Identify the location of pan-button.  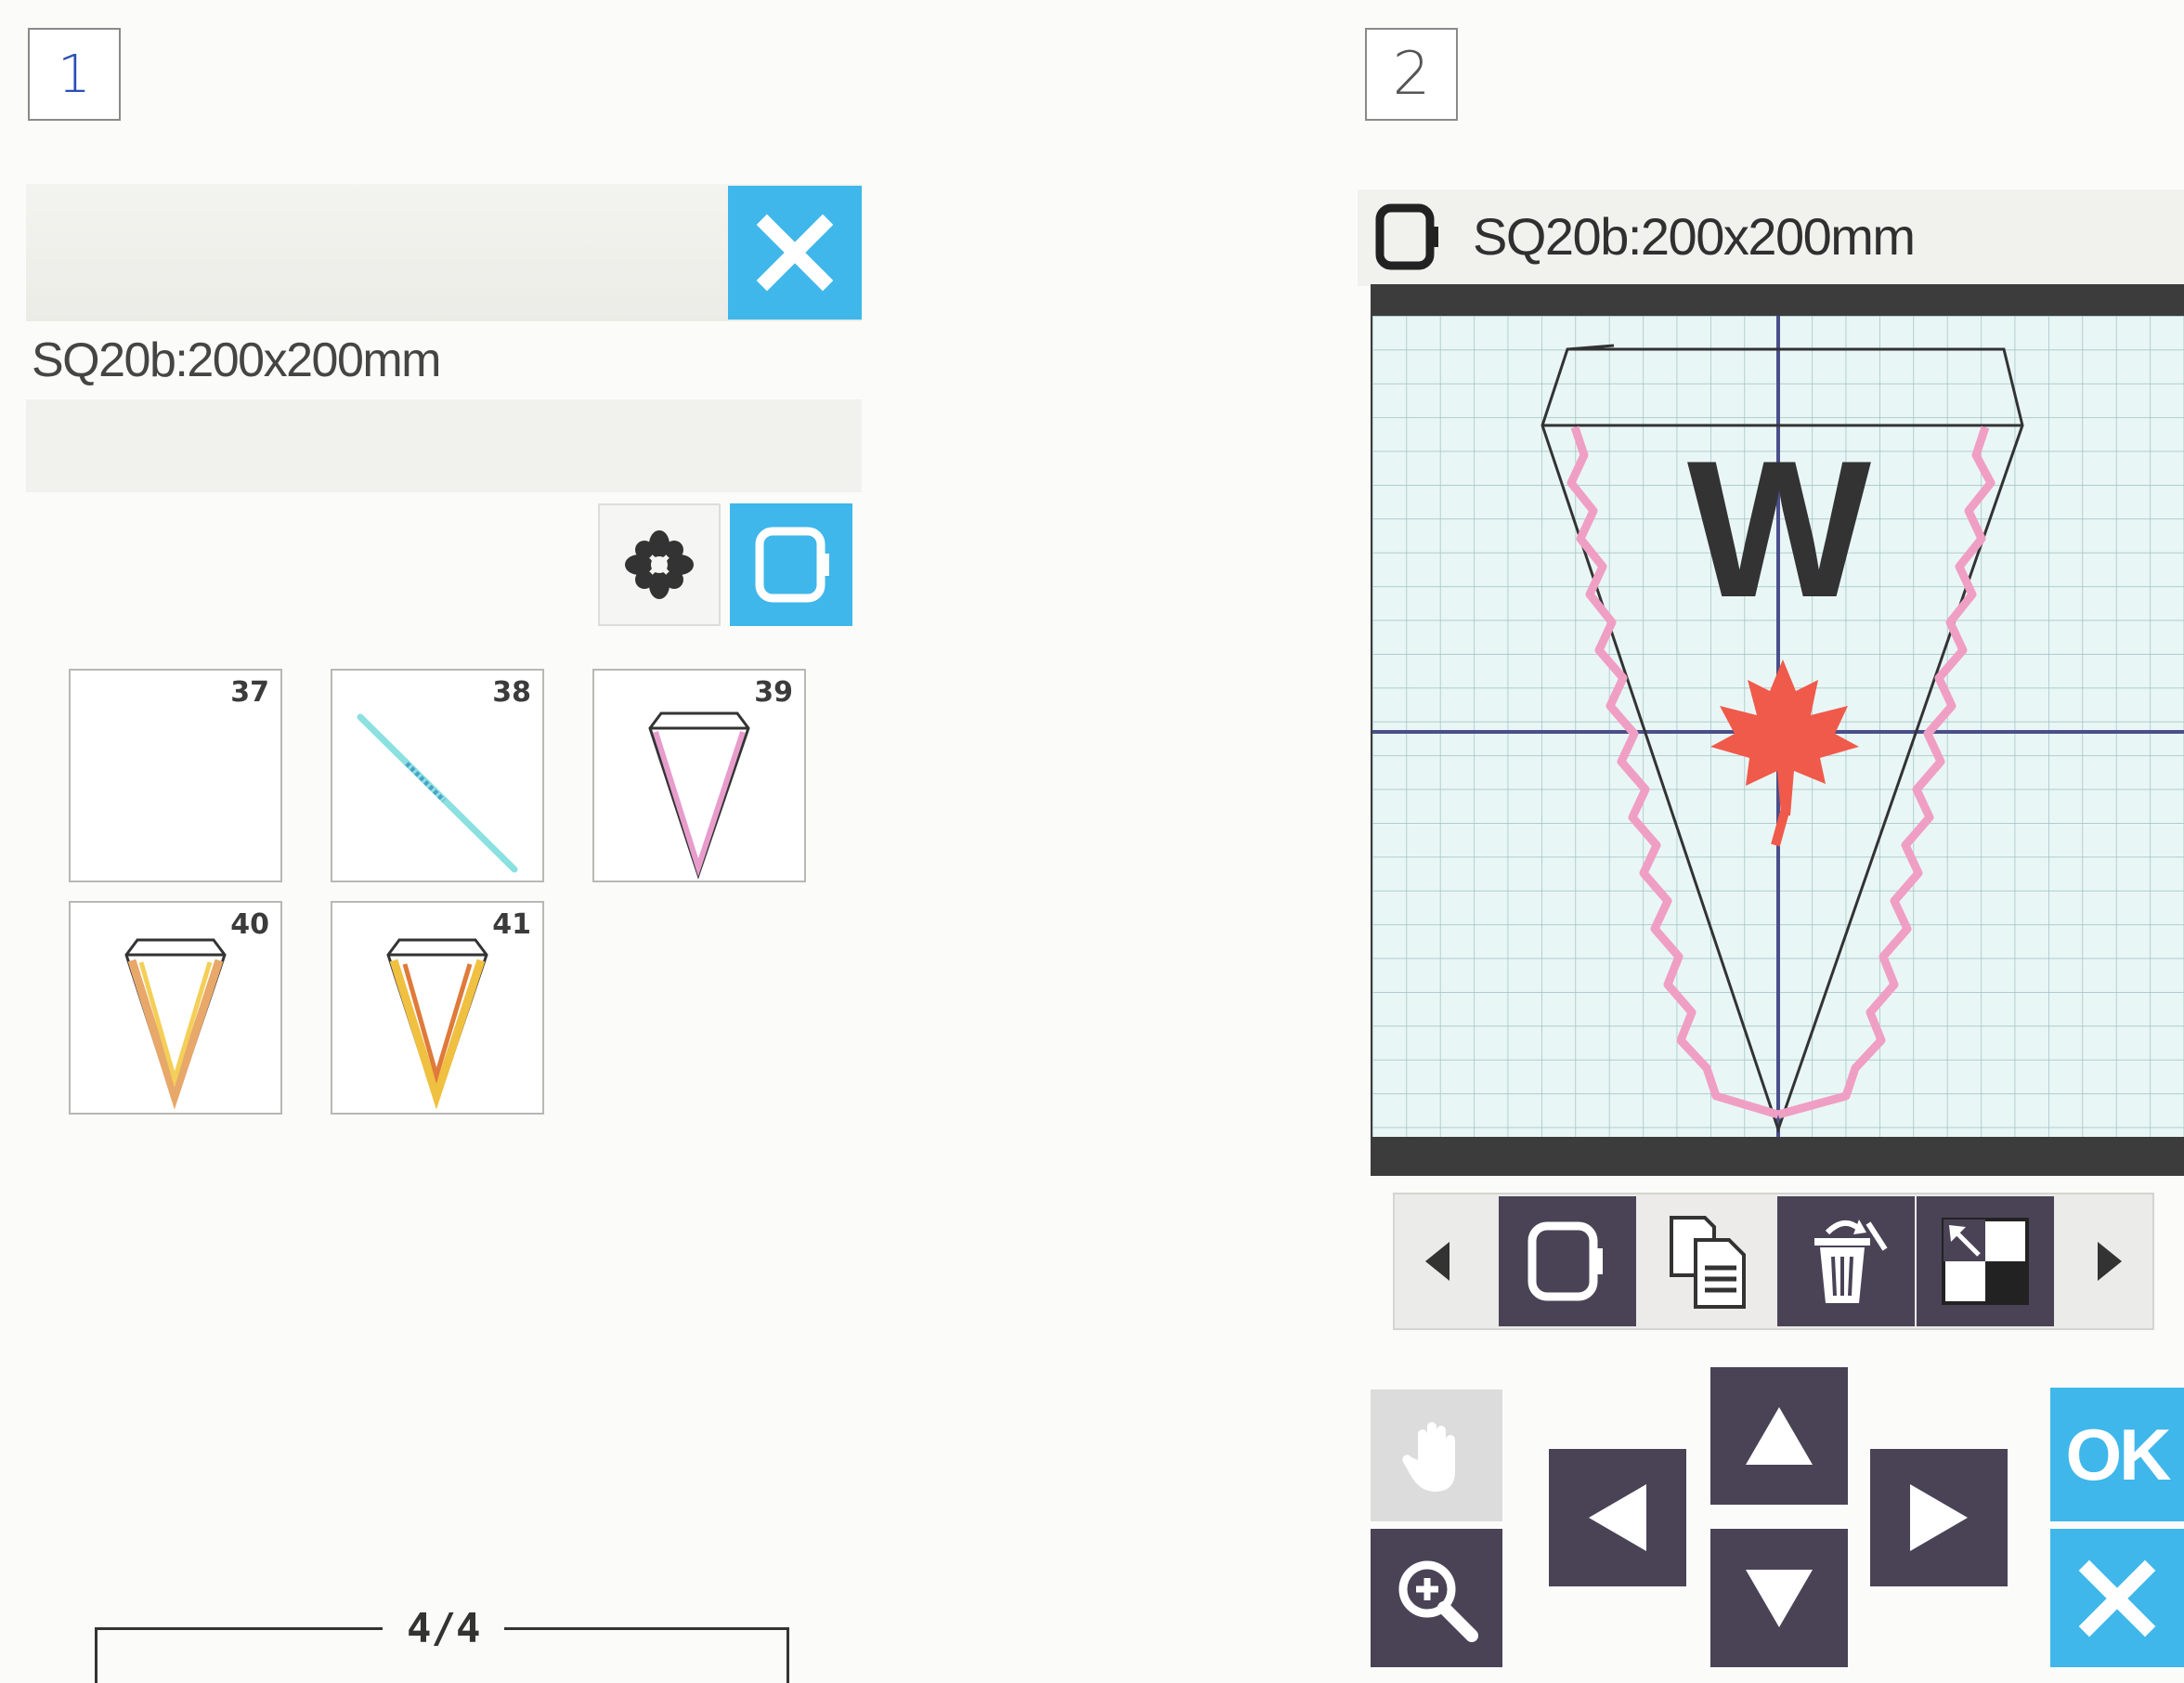
(1436, 1455).